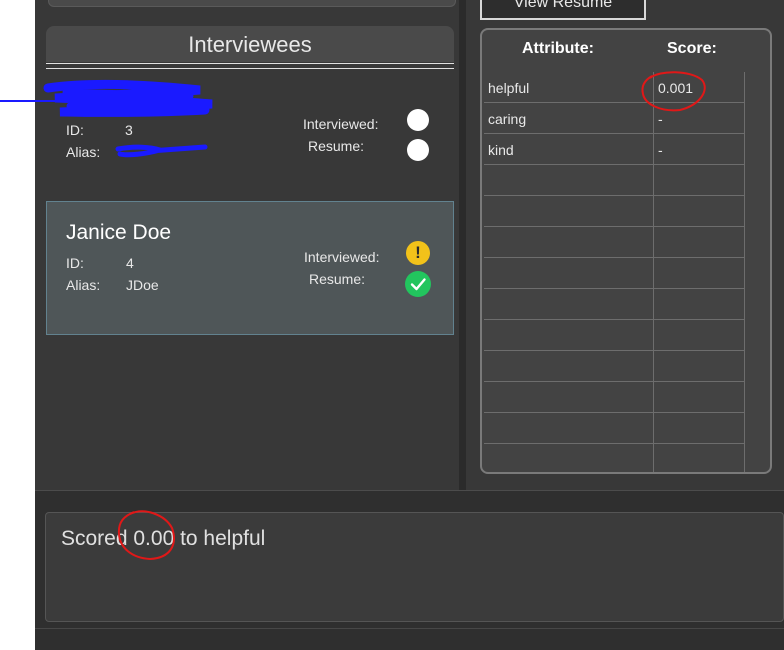 The image size is (784, 650). I want to click on attribute-cell: helpful, so click(569, 87).